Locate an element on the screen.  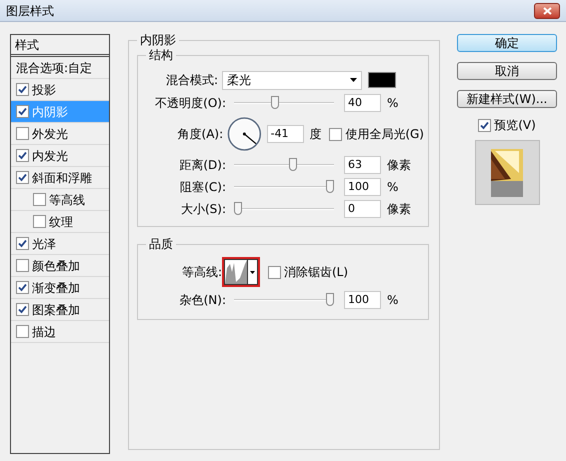
field-label: 杂色(N): is located at coordinates (202, 300).